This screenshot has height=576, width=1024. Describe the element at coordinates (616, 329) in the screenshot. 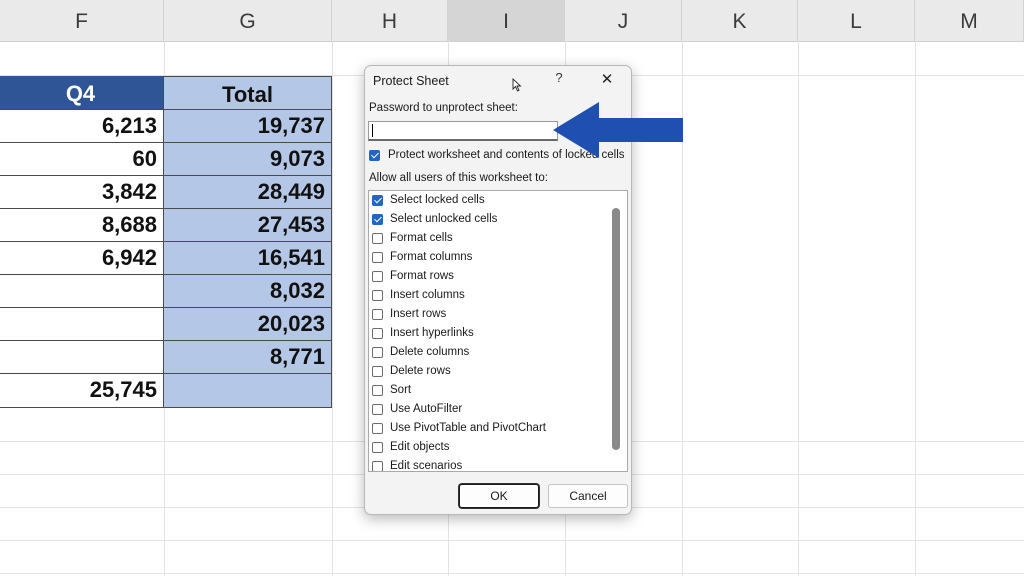

I see `list-scrollbar` at that location.